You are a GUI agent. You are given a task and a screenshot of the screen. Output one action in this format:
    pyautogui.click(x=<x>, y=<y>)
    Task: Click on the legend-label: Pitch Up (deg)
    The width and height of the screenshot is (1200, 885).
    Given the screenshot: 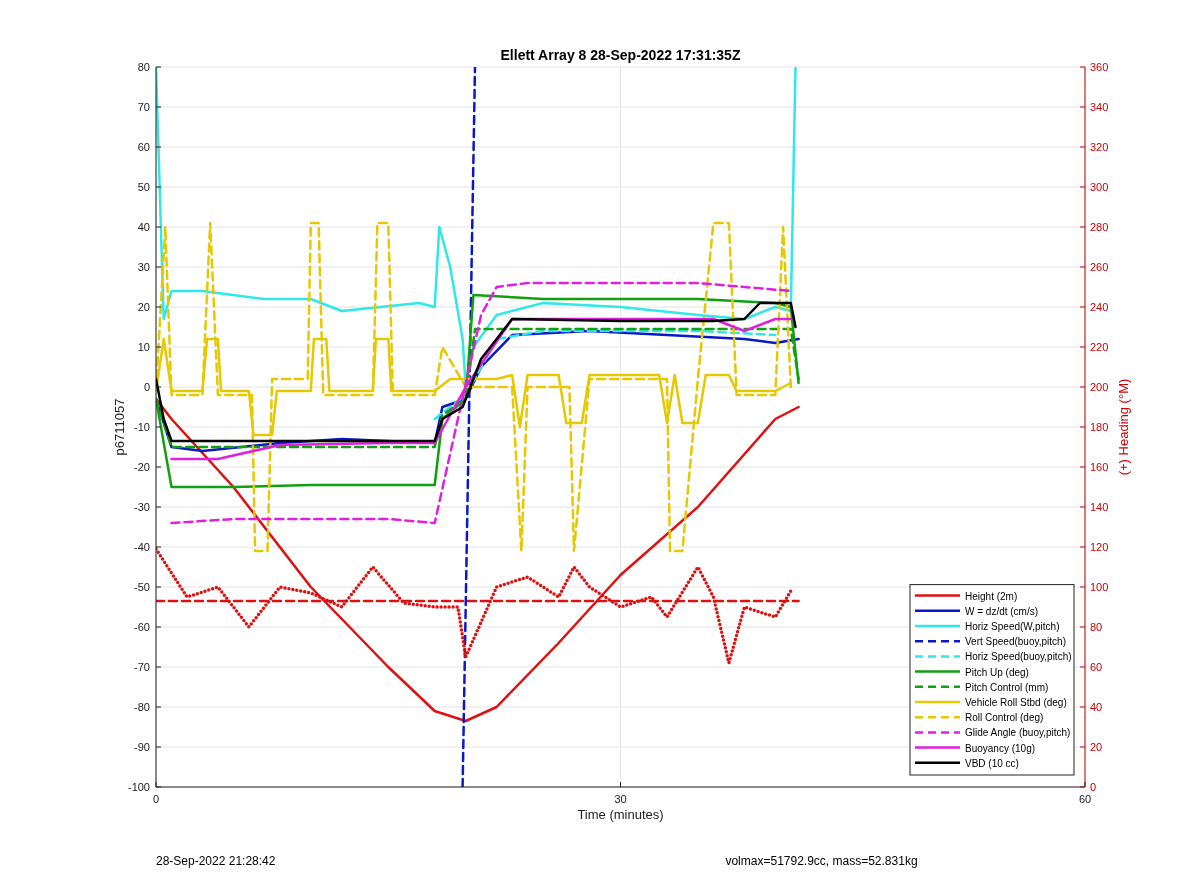 What is the action you would take?
    pyautogui.click(x=997, y=672)
    